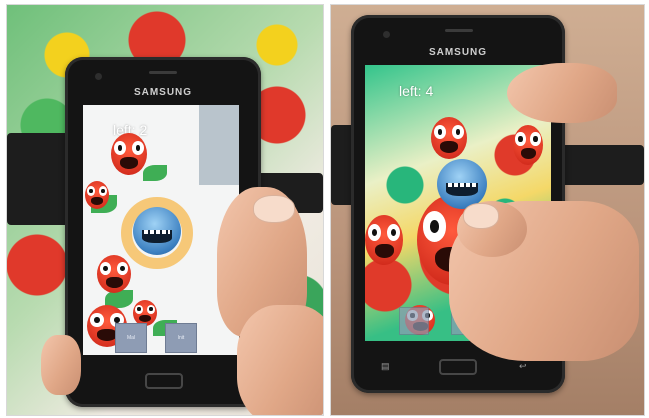  I want to click on hand-palm, so click(280, 360).